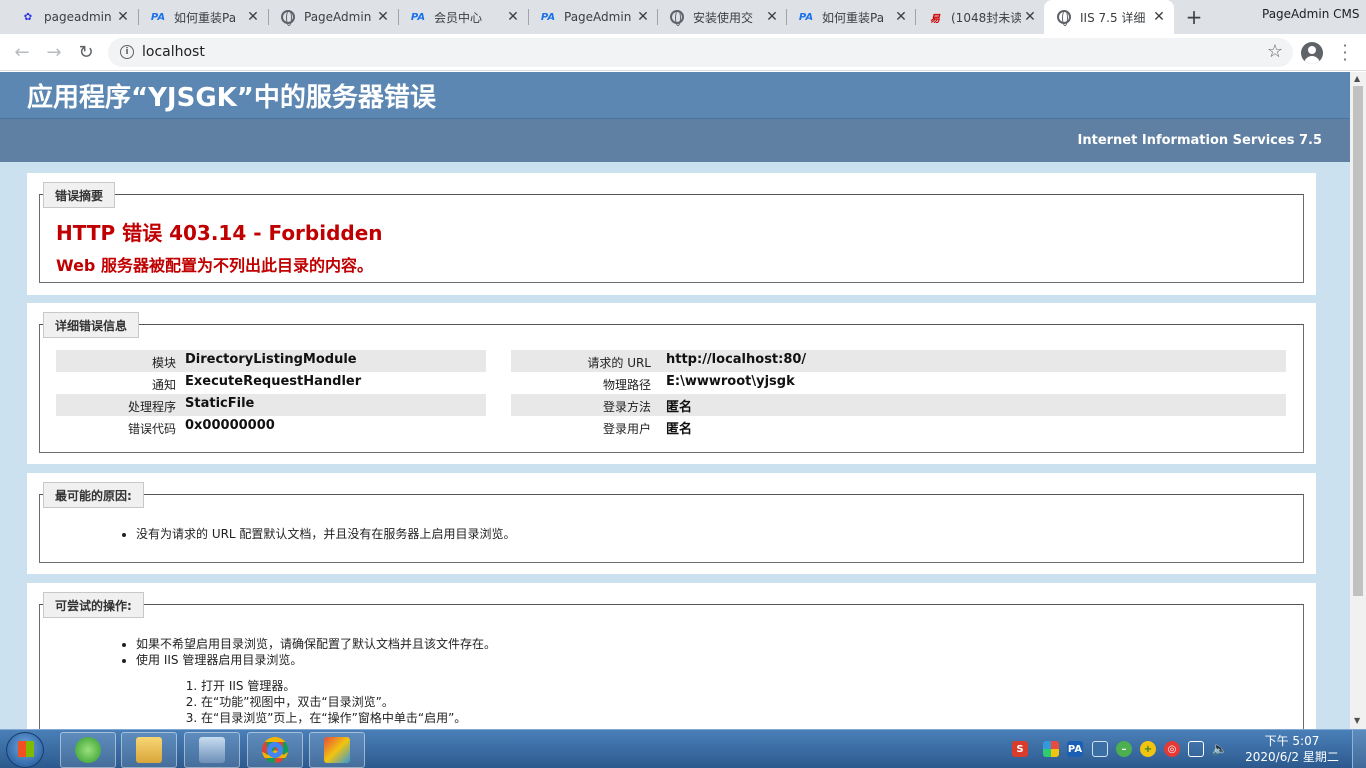 The image size is (1366, 768). I want to click on error-details-legend: 详细错误信息, so click(91, 325).